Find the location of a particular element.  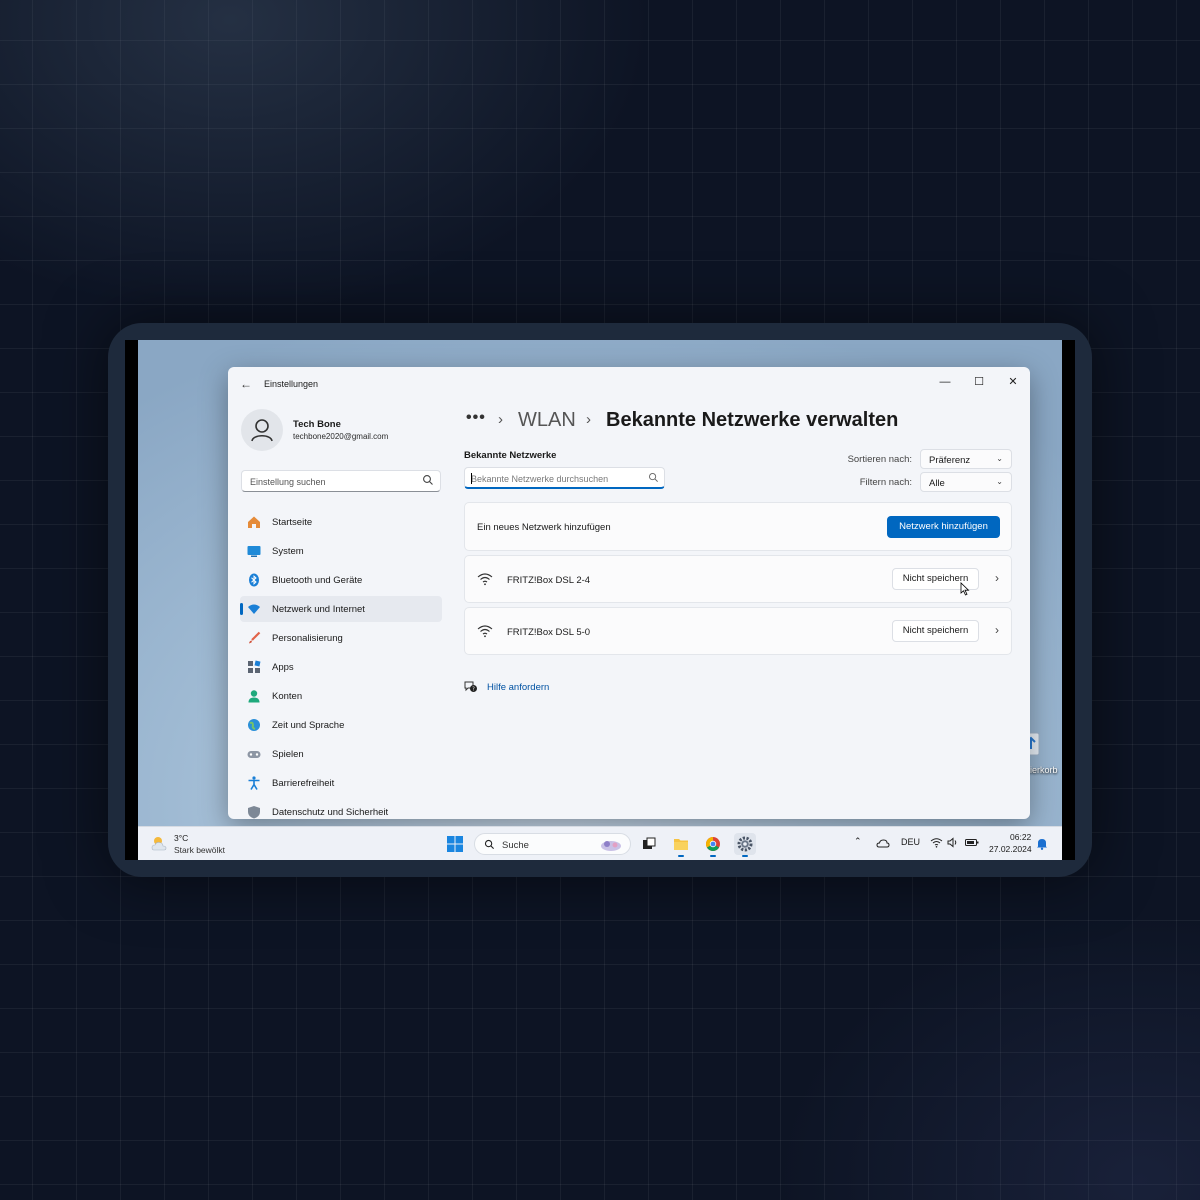

breadcrumb-more-button: ••• is located at coordinates (476, 418).